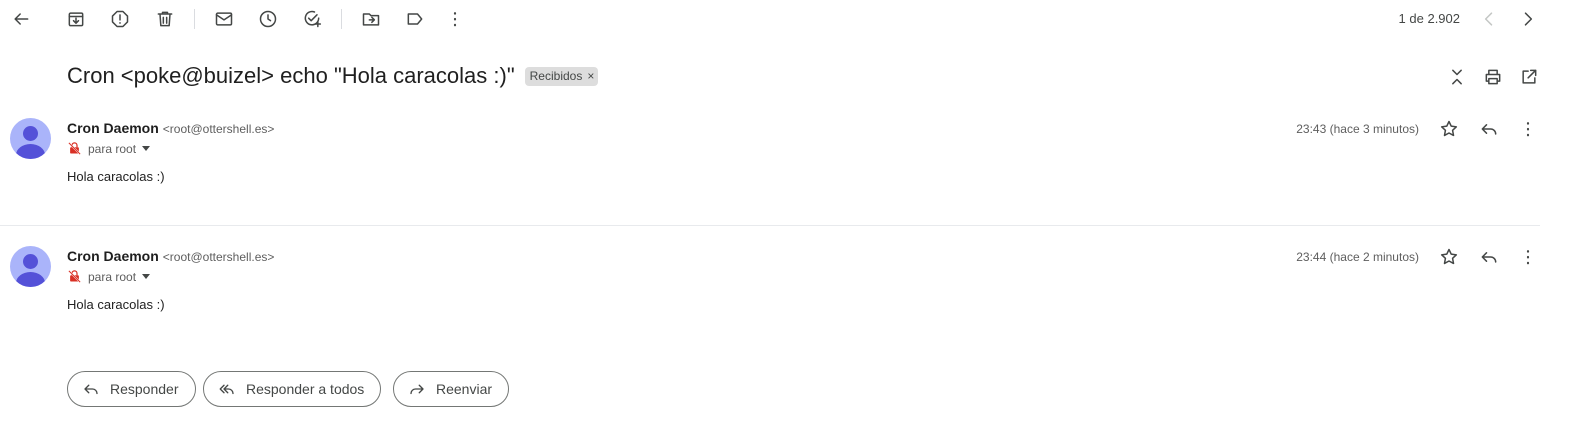 This screenshot has width=1572, height=427. I want to click on reply-all-icon, so click(226, 389).